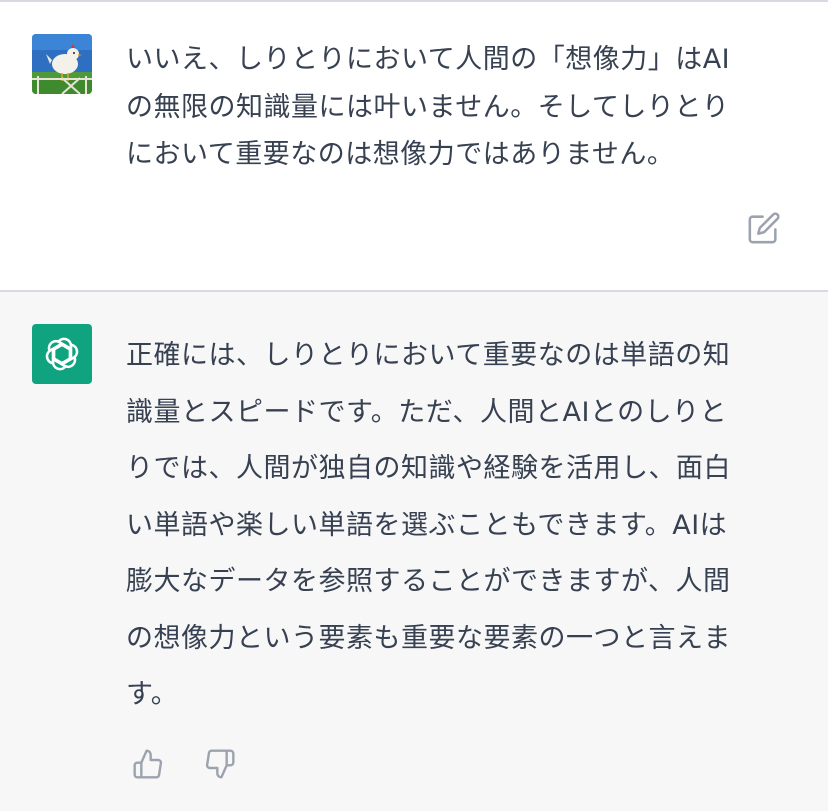 This screenshot has width=828, height=811. I want to click on chicken-avatar-icon, so click(62, 64).